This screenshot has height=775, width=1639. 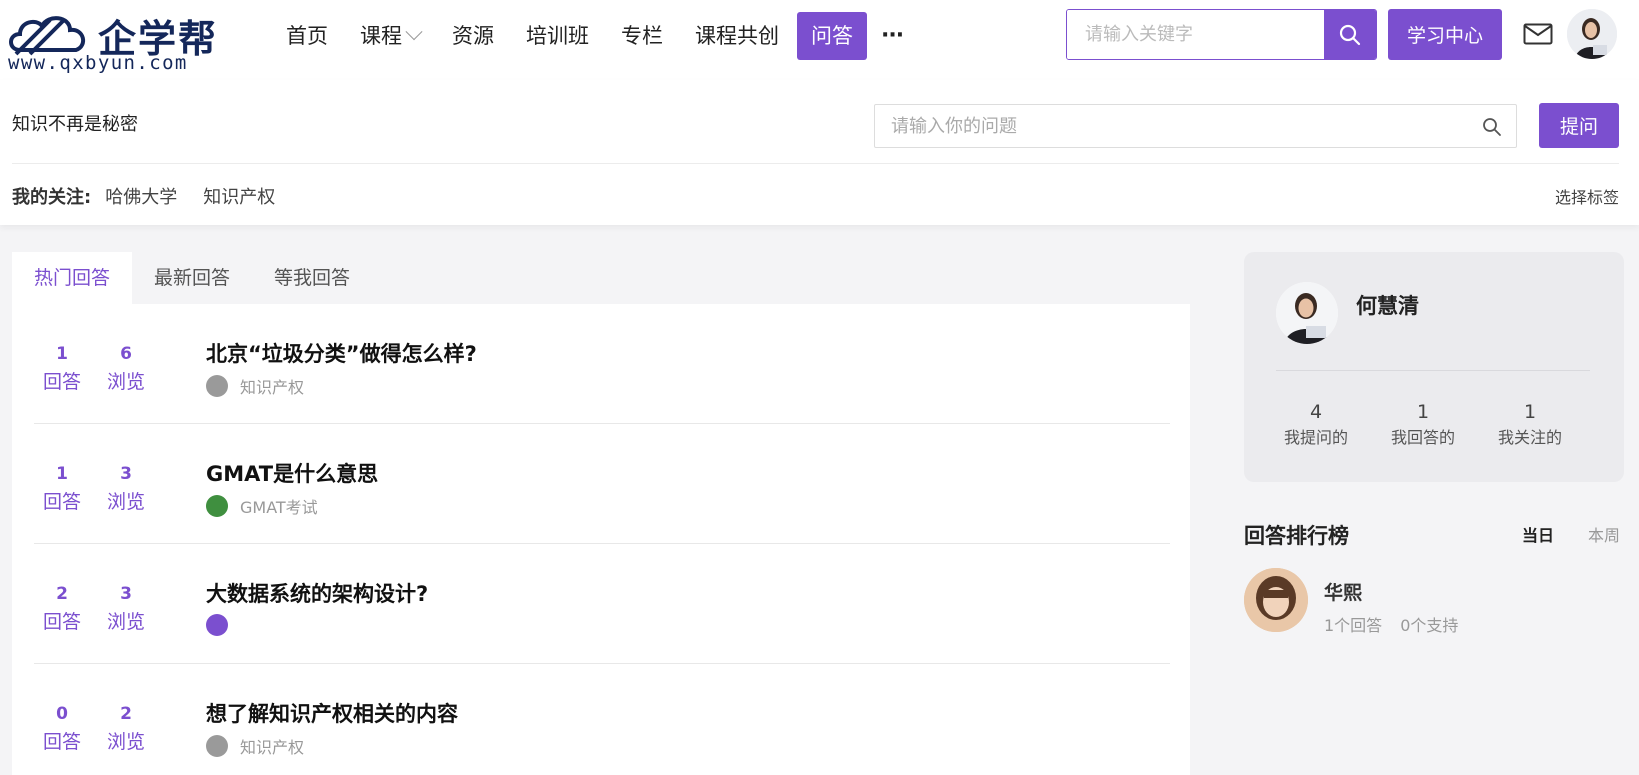 What do you see at coordinates (1423, 424) in the screenshot?
I see `stat-my-answers: 1 我回答的` at bounding box center [1423, 424].